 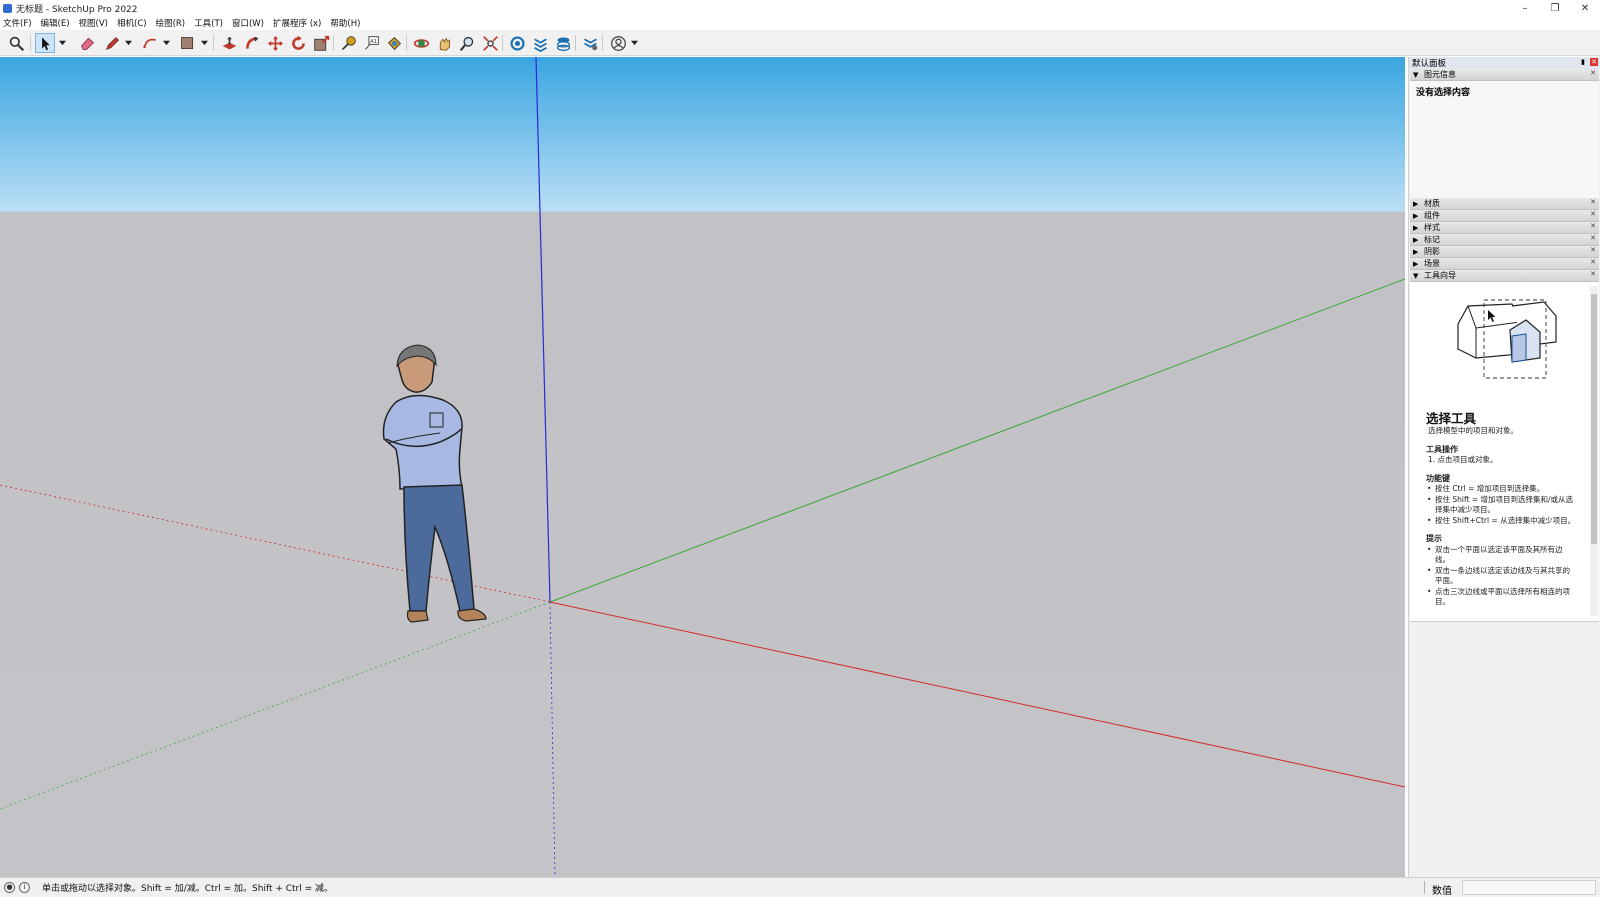 I want to click on sketchup-logo-icon, so click(x=7, y=8).